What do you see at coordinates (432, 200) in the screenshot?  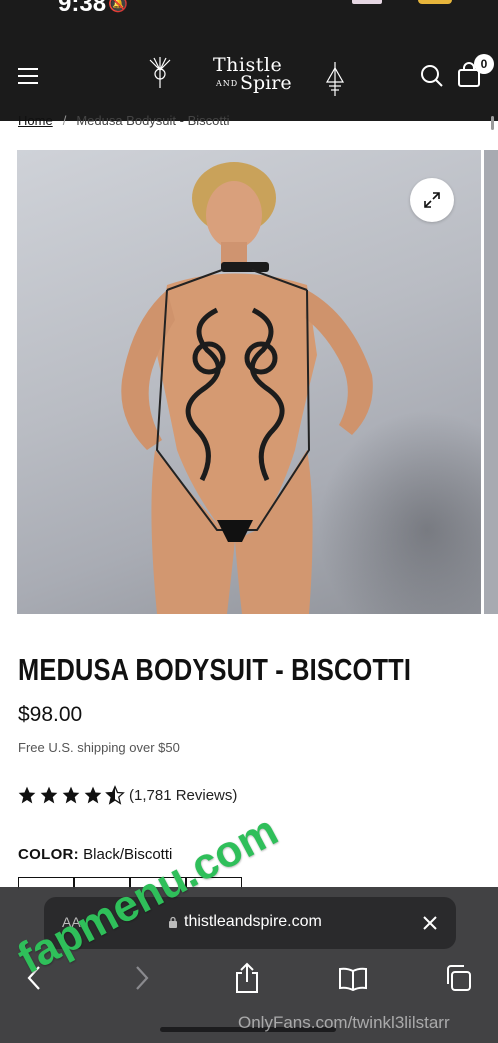 I see `expand-icon` at bounding box center [432, 200].